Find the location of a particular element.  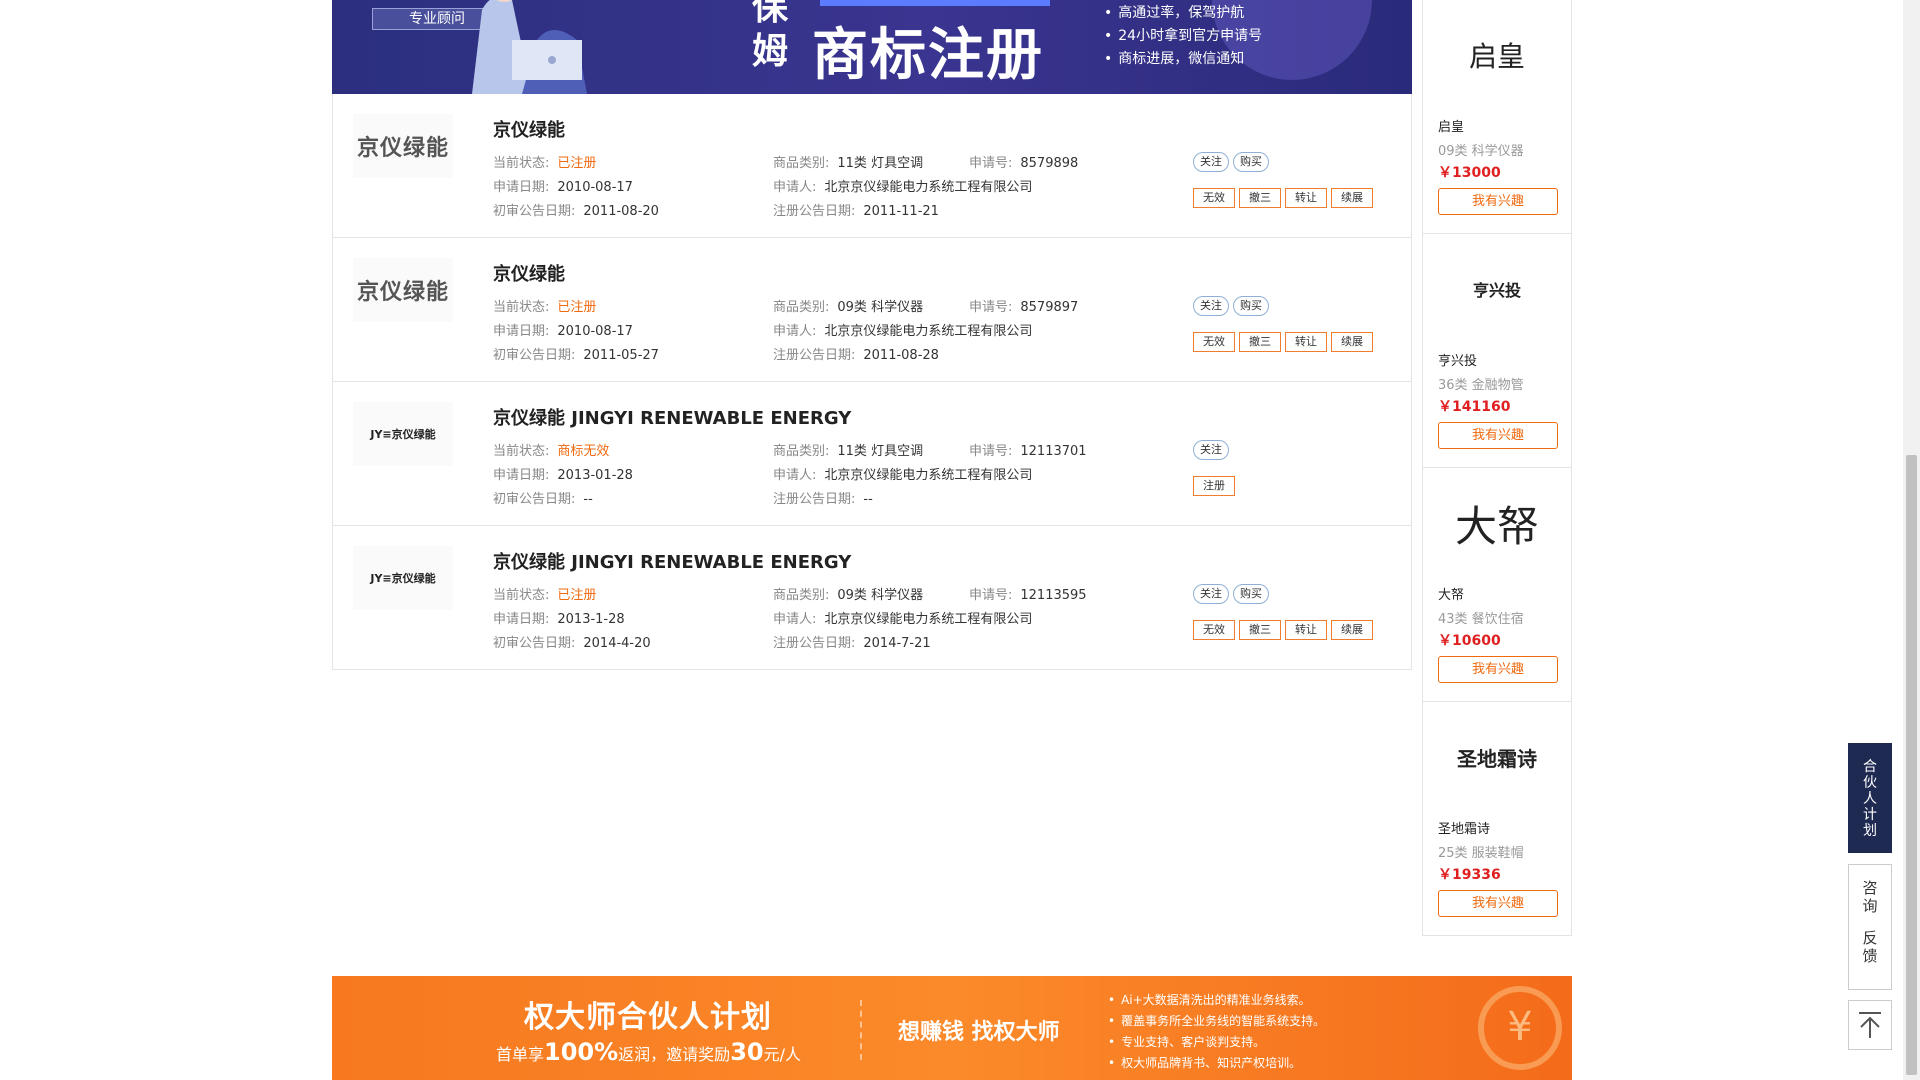

prelim-date-value: 2014-4-20 is located at coordinates (617, 643).